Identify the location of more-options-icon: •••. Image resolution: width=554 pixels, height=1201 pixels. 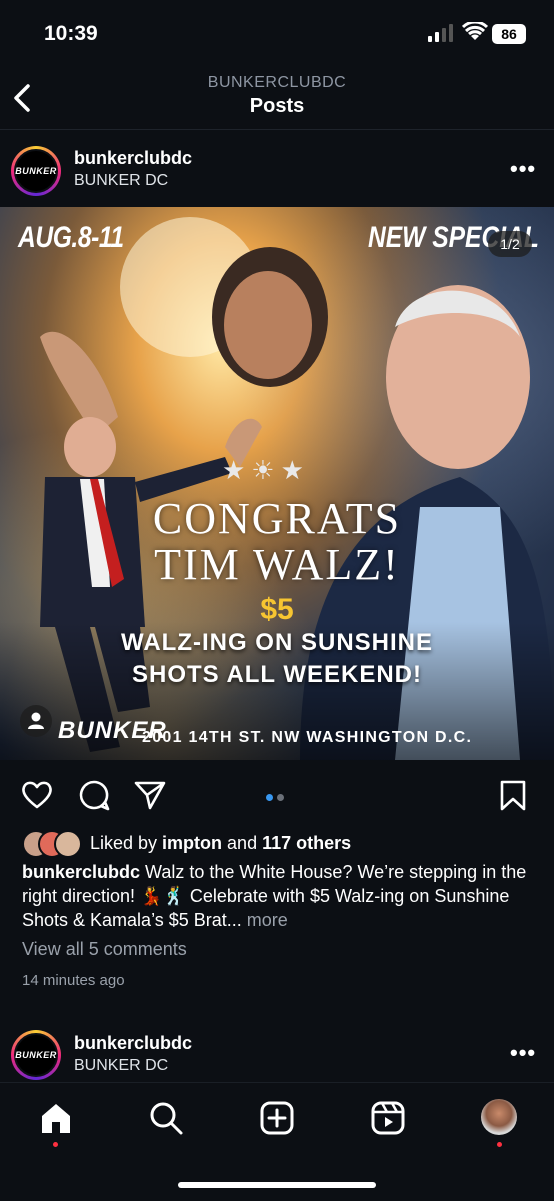
(523, 169).